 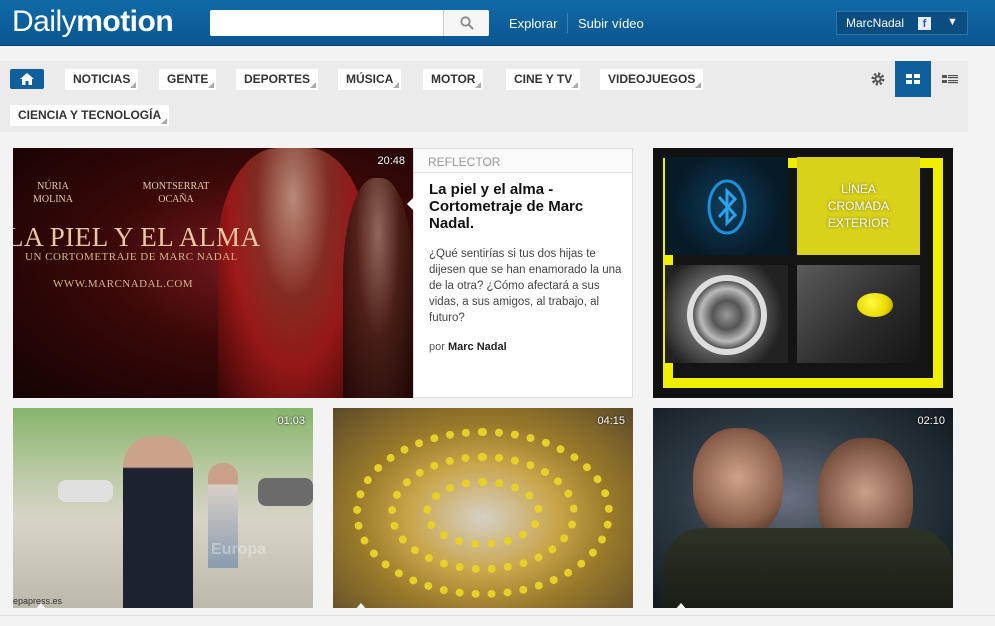 I want to click on panel-pointer, so click(x=410, y=204).